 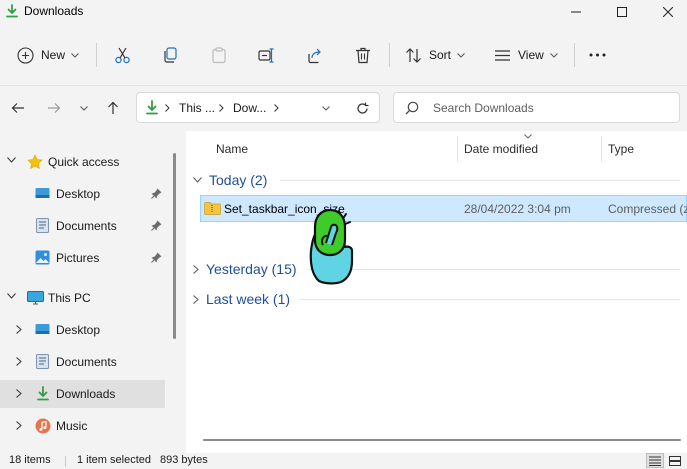 I want to click on cut-icon, so click(x=122, y=55).